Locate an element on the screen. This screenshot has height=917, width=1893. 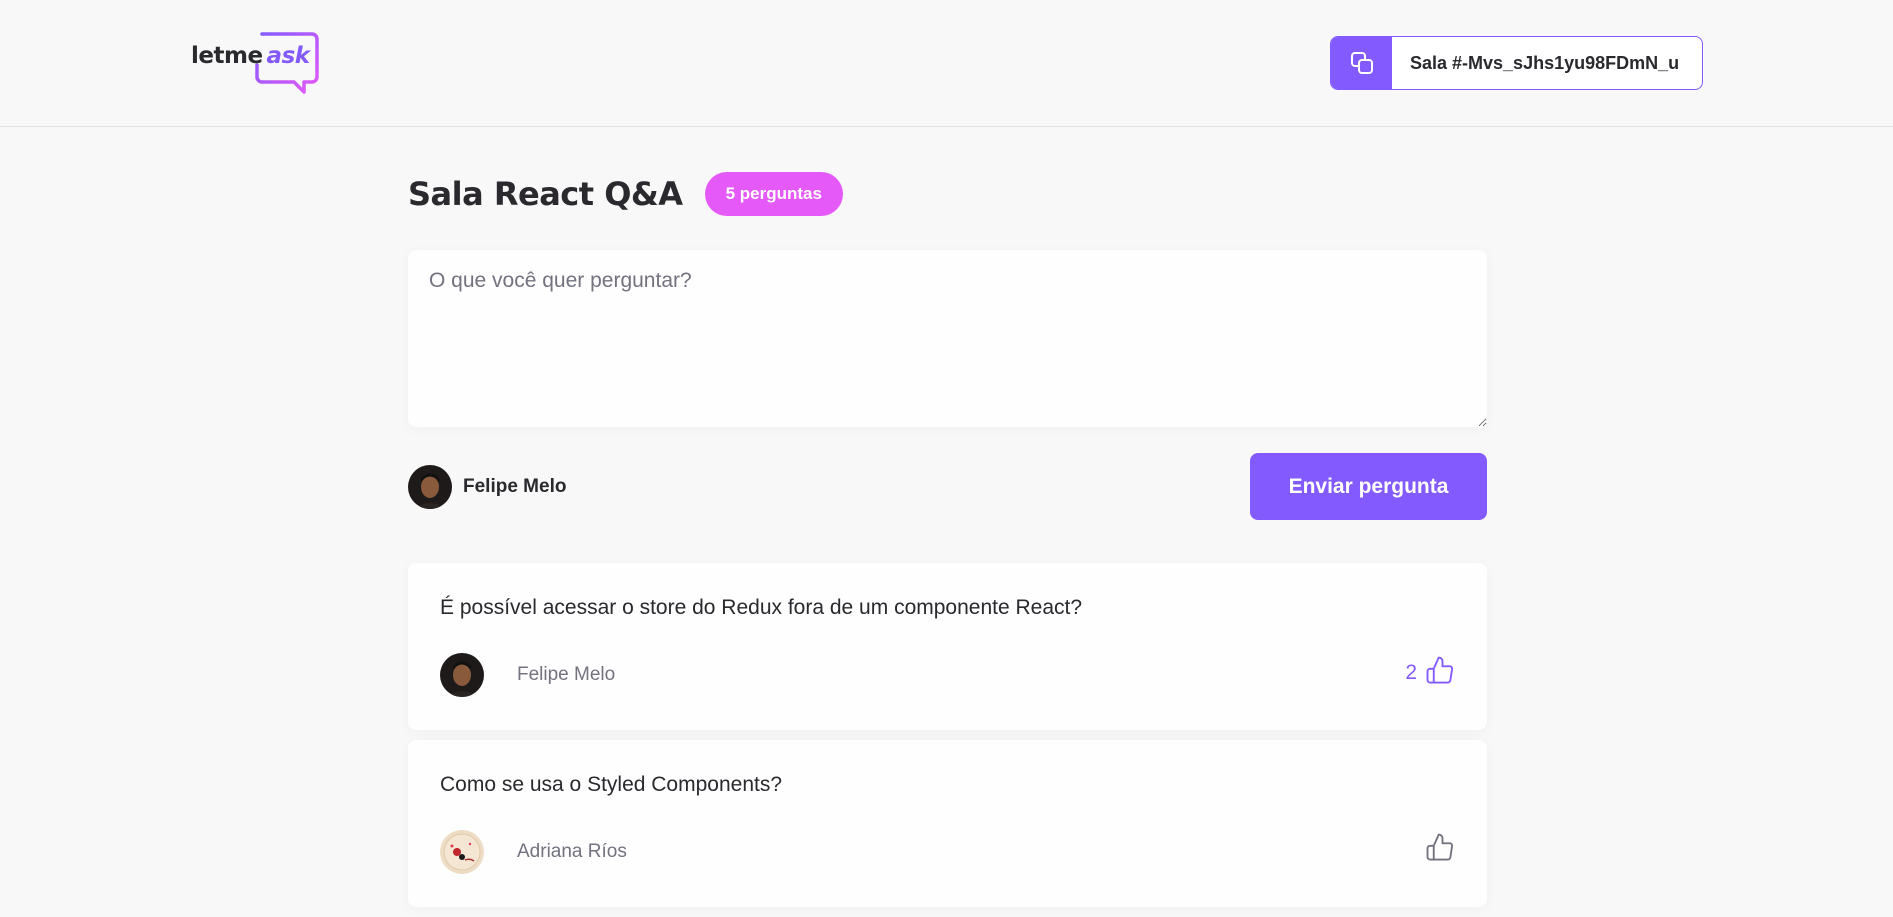
logo: letme ask is located at coordinates (256, 63).